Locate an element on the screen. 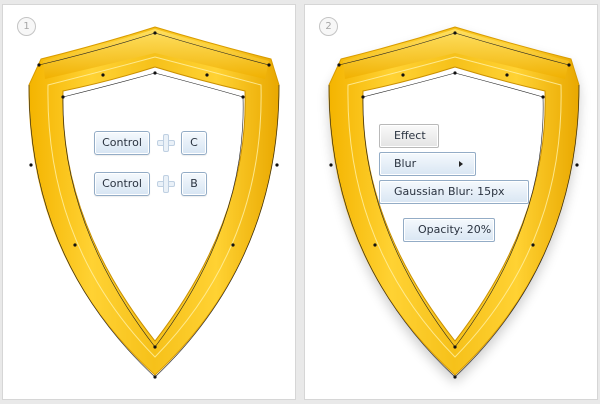  effect-menu-item: Effect is located at coordinates (409, 136).